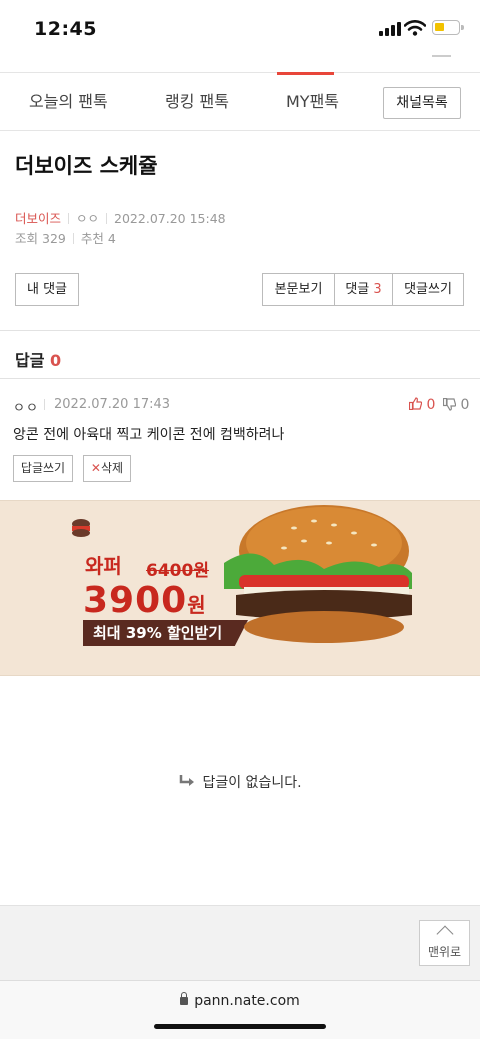 The image size is (480, 1039). What do you see at coordinates (81, 528) in the screenshot?
I see `burger-king-logo` at bounding box center [81, 528].